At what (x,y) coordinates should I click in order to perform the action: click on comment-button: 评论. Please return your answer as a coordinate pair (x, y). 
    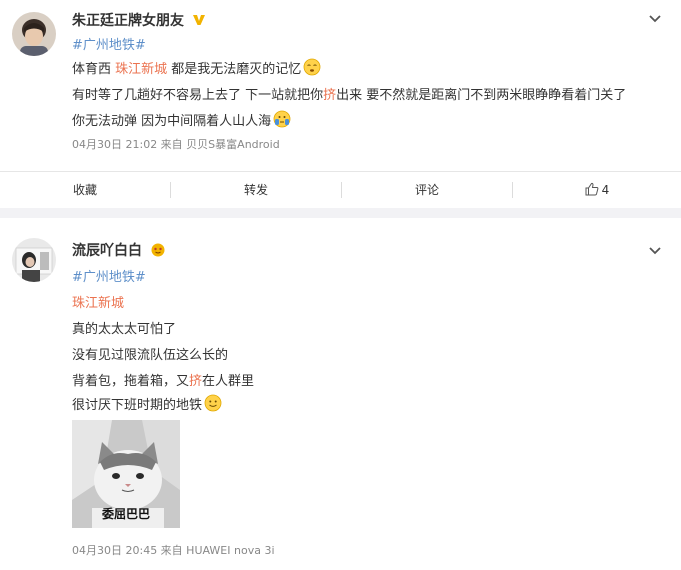
    Looking at the image, I should click on (427, 190).